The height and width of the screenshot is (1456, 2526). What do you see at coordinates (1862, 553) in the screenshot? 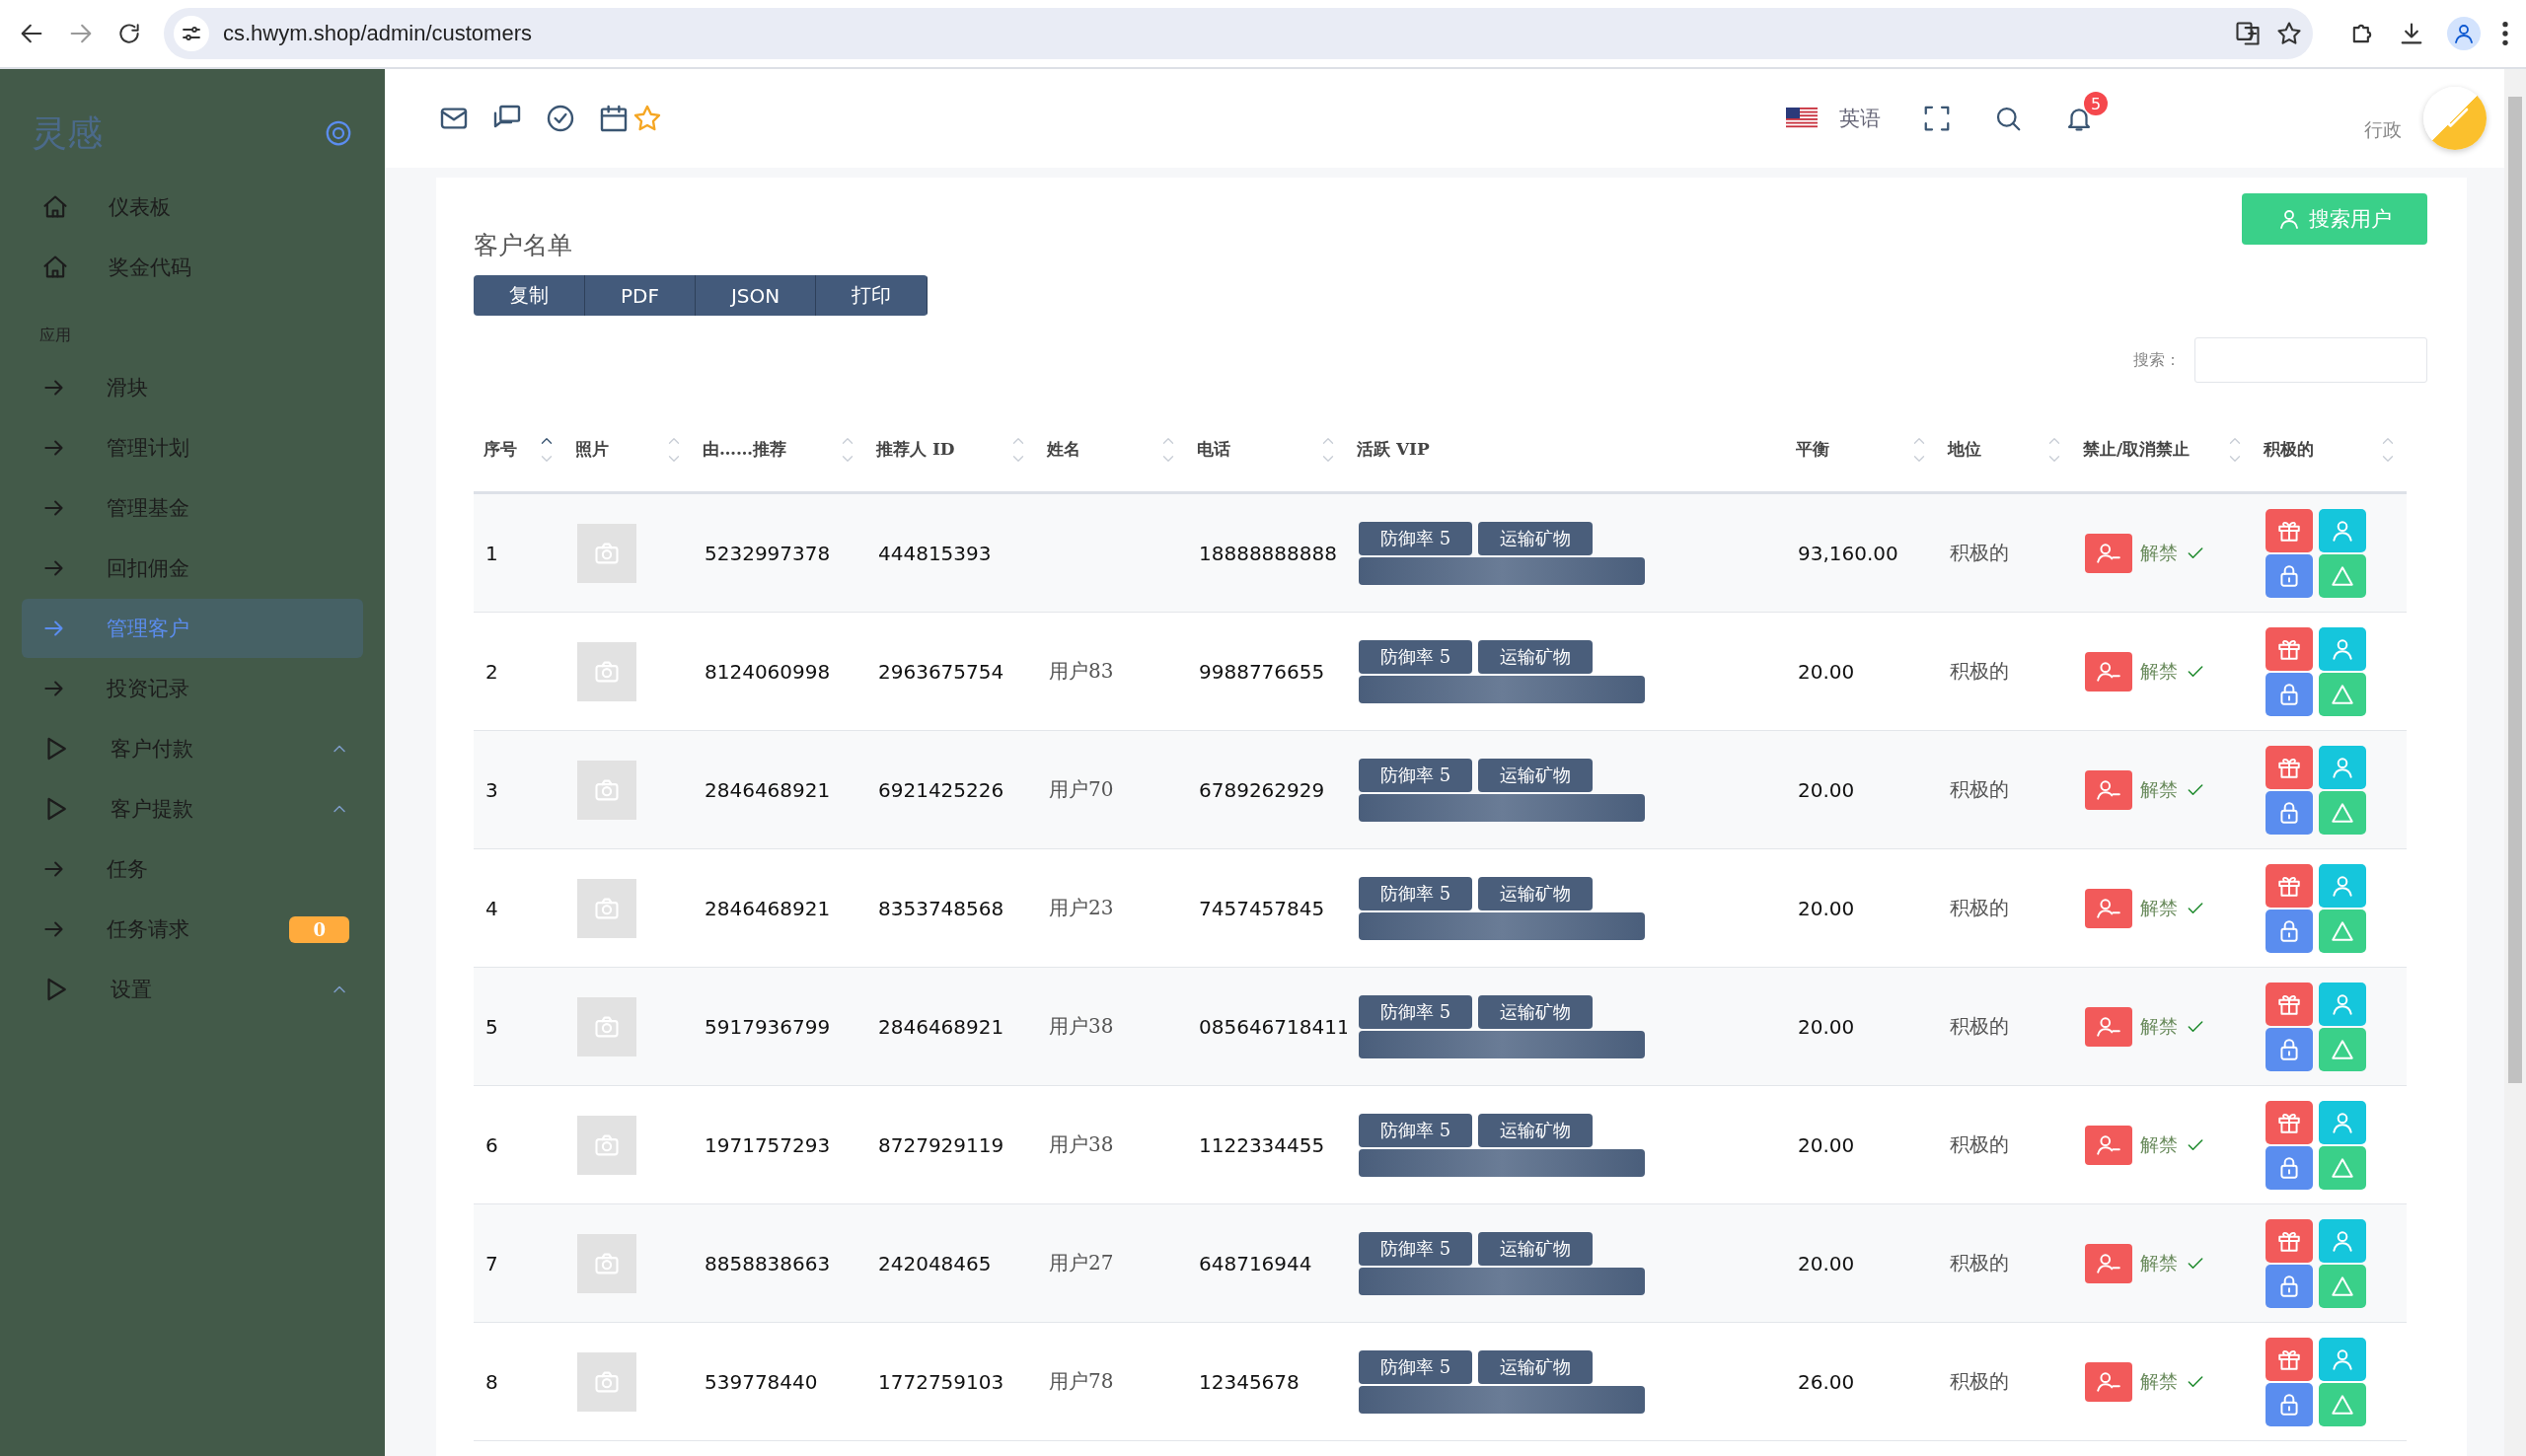
I see `table-cell: 93,160.00` at bounding box center [1862, 553].